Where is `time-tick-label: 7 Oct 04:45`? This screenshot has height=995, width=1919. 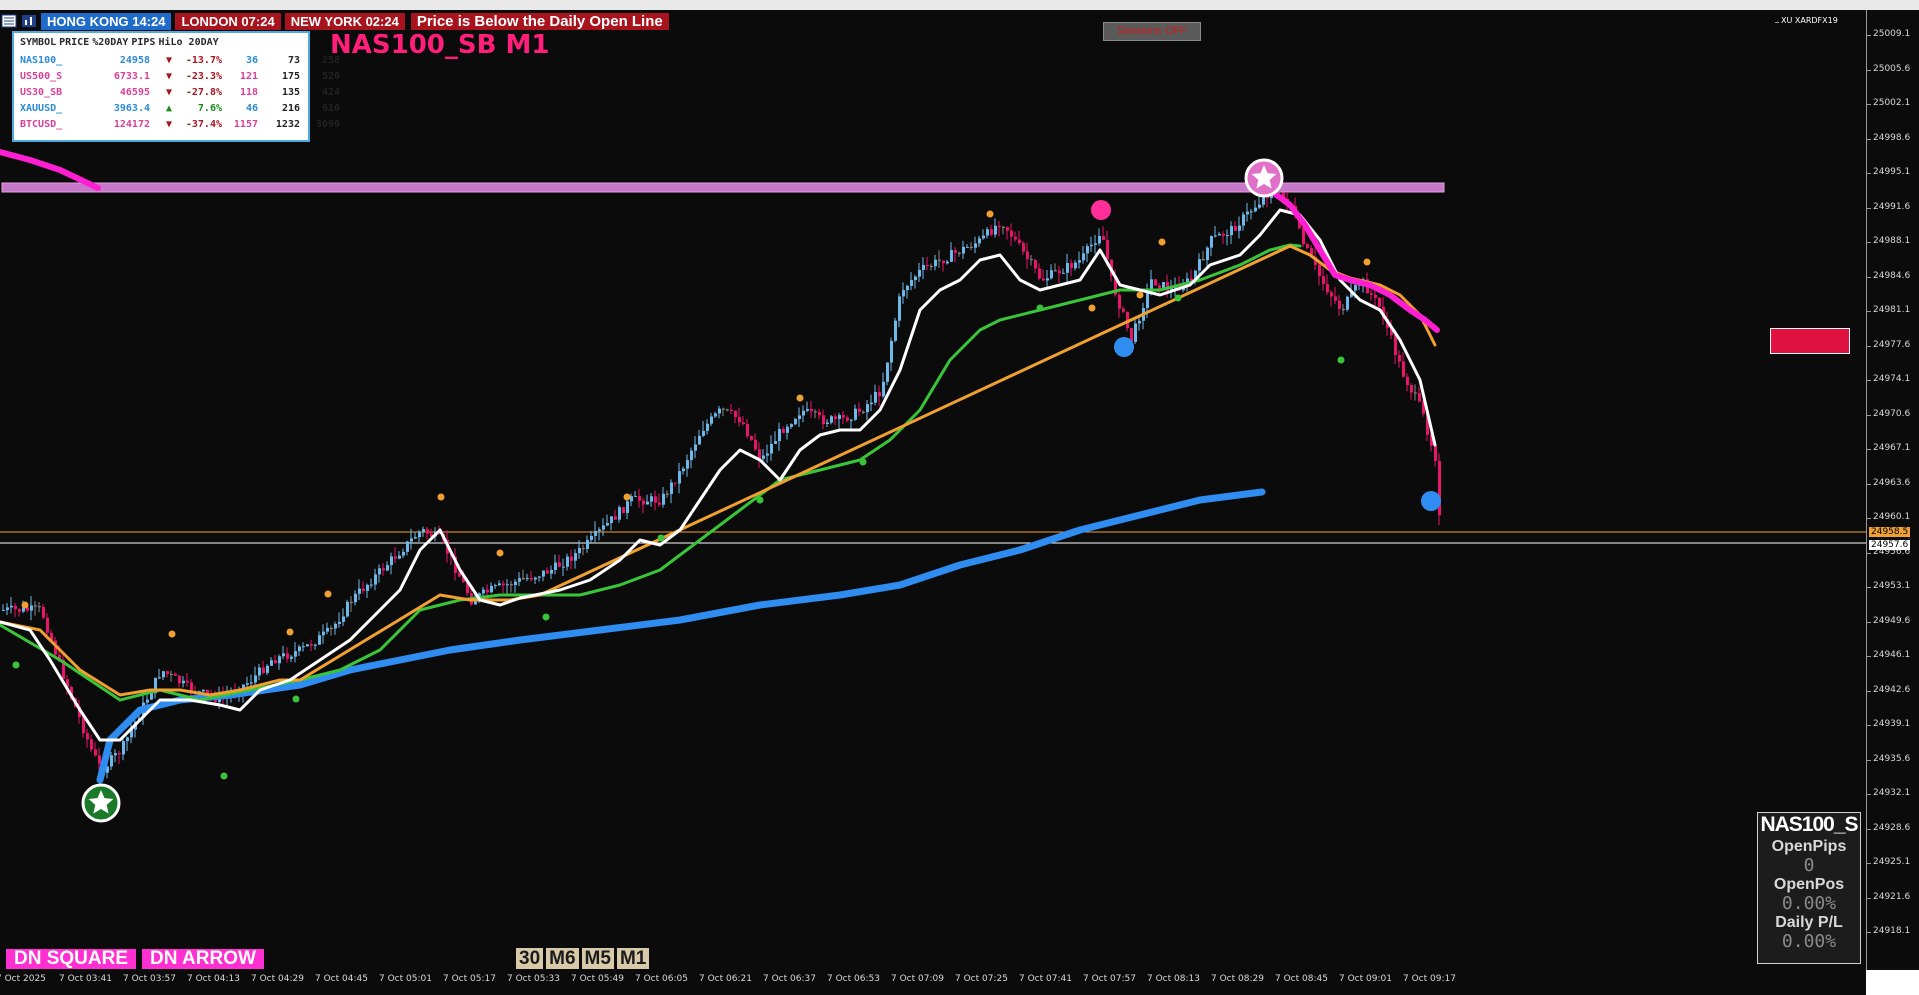
time-tick-label: 7 Oct 04:45 is located at coordinates (341, 979).